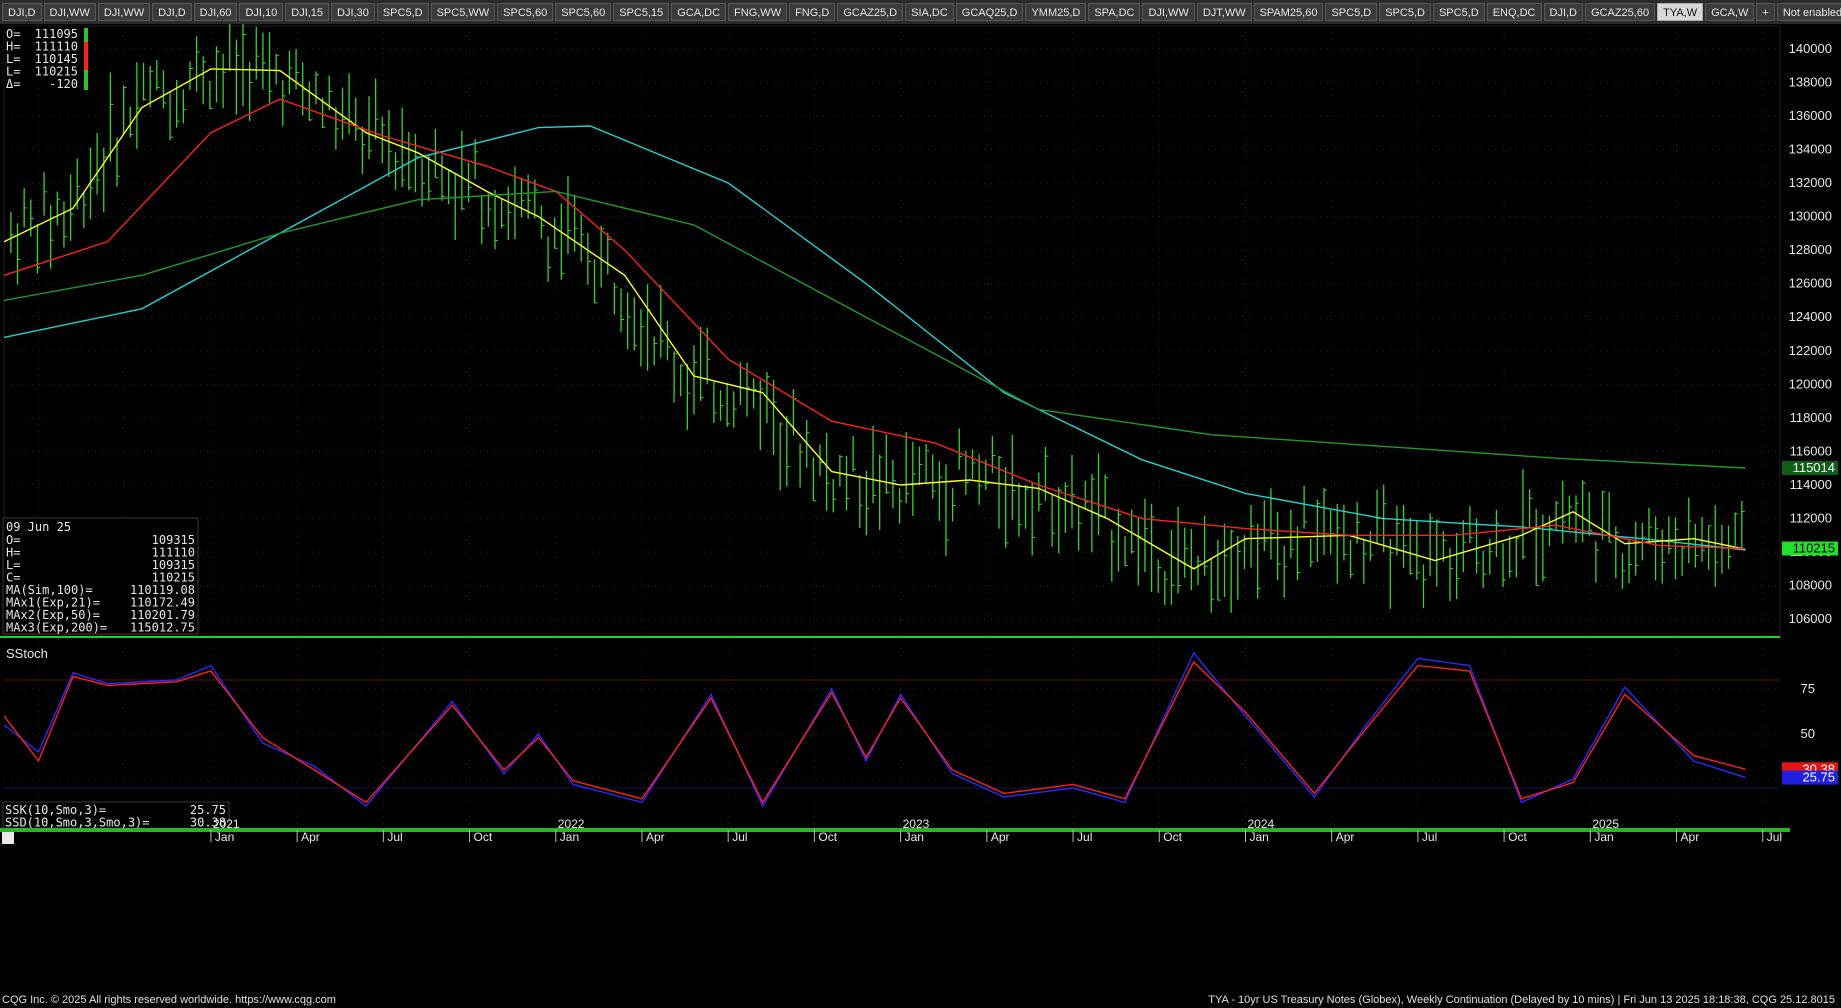  I want to click on stoch-title: SStoch, so click(27, 653).